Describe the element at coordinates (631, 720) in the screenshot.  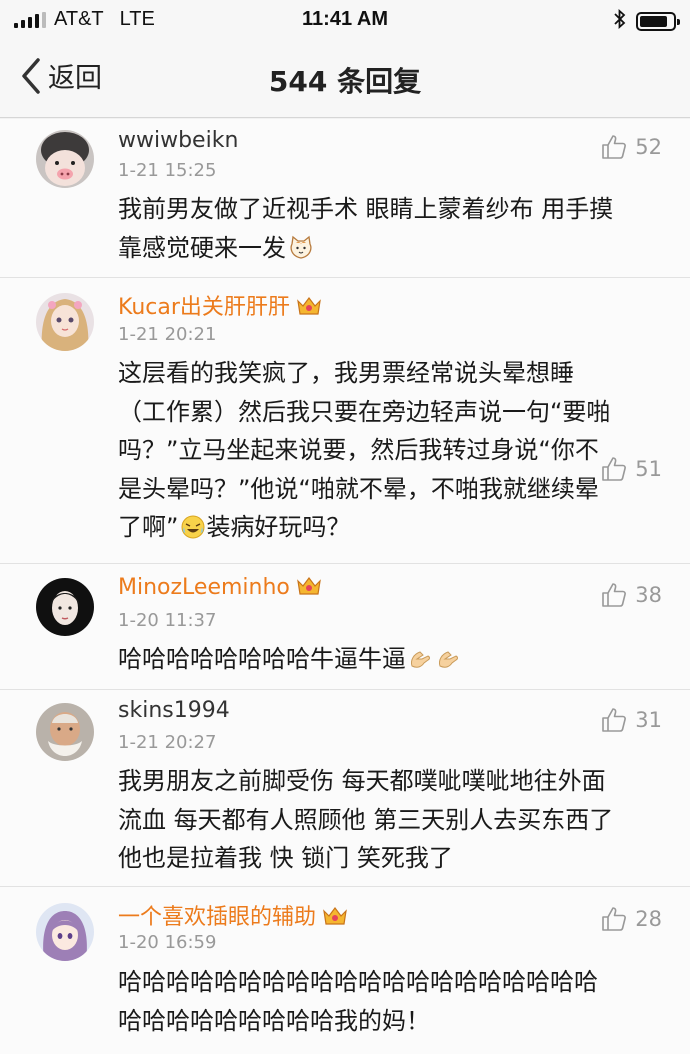
I see `like-button: 31` at that location.